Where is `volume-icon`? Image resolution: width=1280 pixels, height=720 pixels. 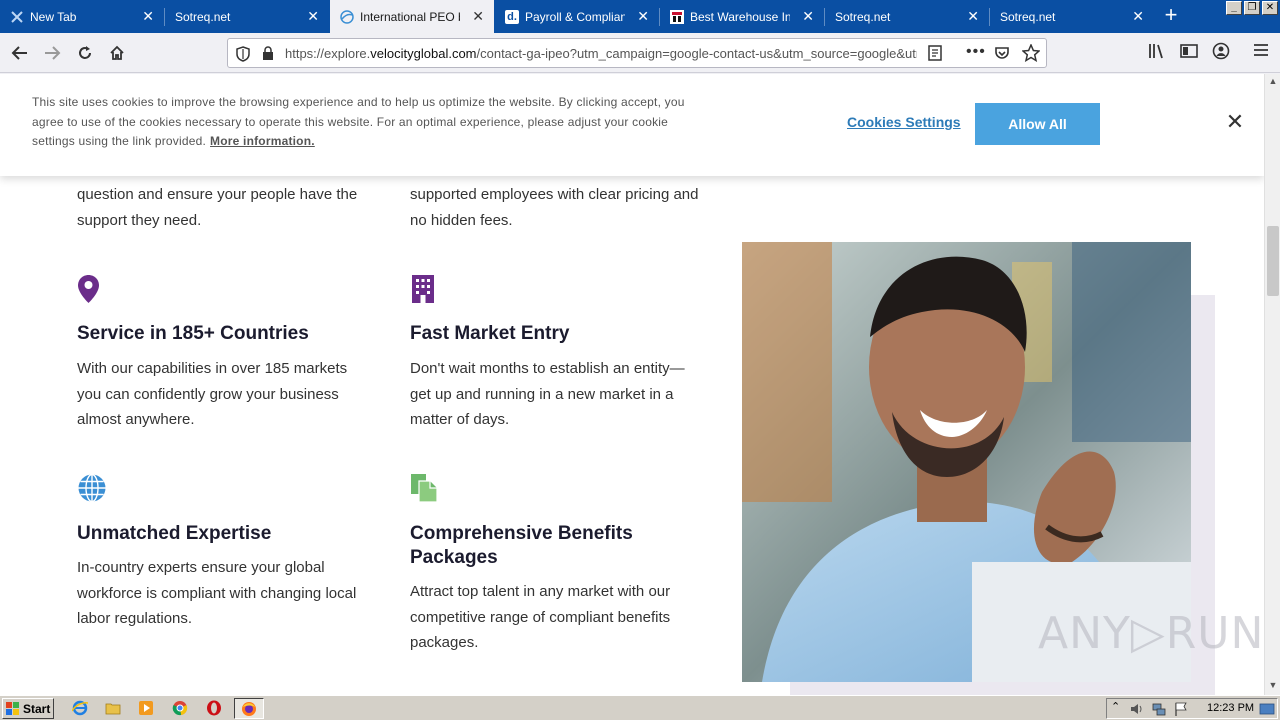 volume-icon is located at coordinates (1137, 709).